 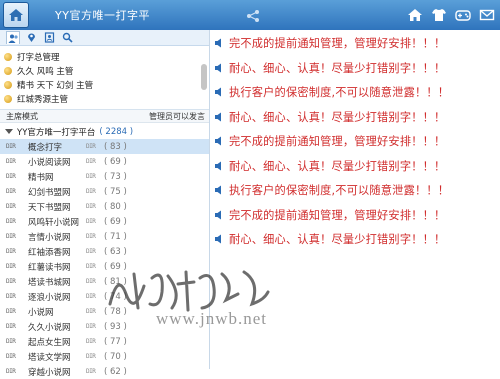 I want to click on list-item: 精书 天下 幻剑 主管, so click(x=106, y=85).